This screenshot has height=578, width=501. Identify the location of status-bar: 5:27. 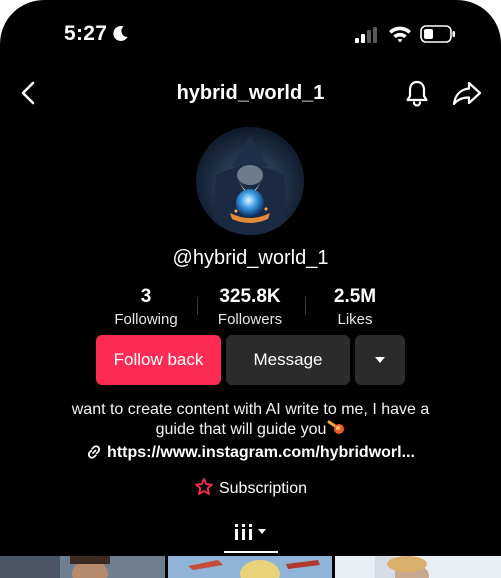
(250, 30).